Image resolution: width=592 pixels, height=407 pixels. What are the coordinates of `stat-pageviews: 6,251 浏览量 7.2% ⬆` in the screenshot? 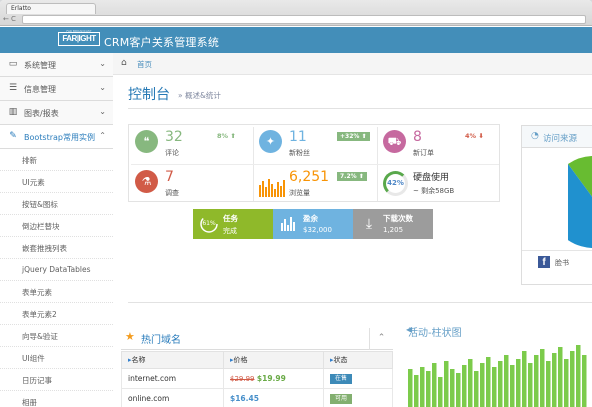 It's located at (315, 184).